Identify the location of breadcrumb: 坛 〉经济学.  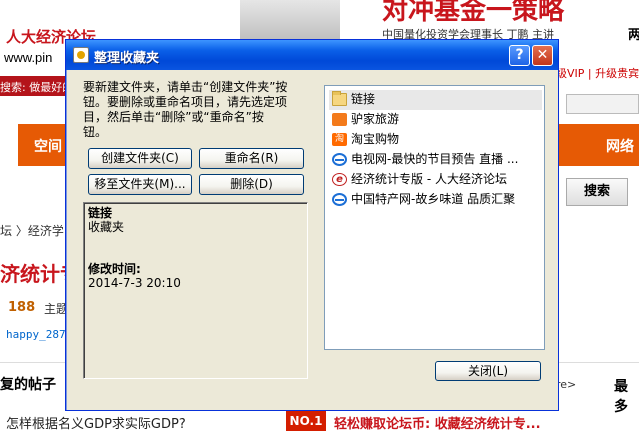
(32, 230).